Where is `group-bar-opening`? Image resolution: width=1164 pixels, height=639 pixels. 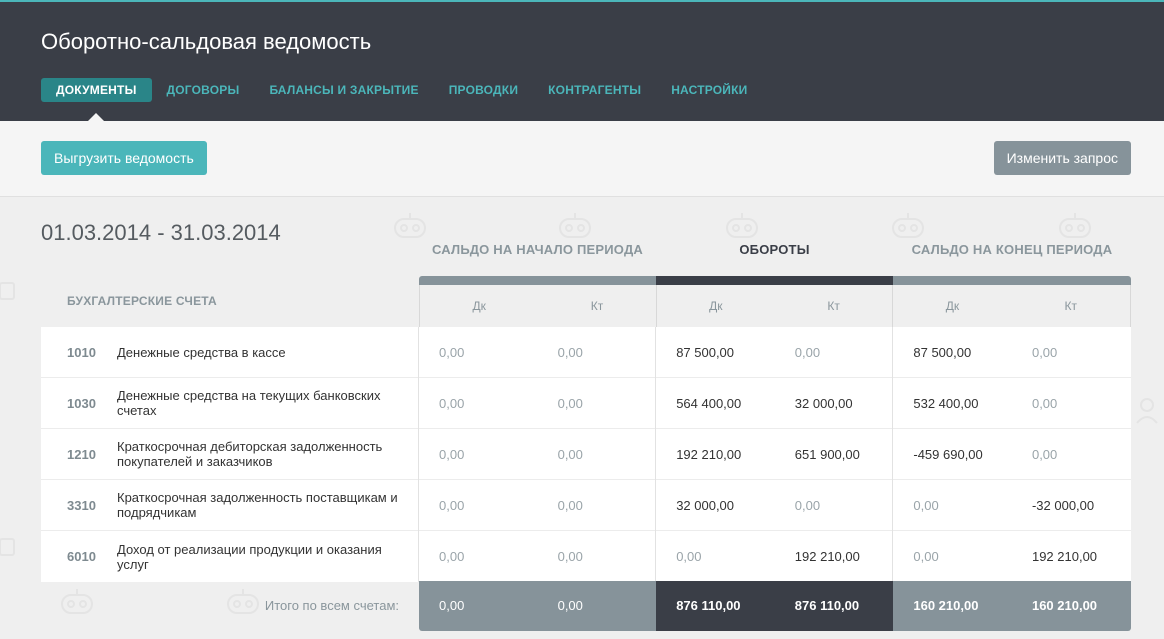
group-bar-opening is located at coordinates (537, 280).